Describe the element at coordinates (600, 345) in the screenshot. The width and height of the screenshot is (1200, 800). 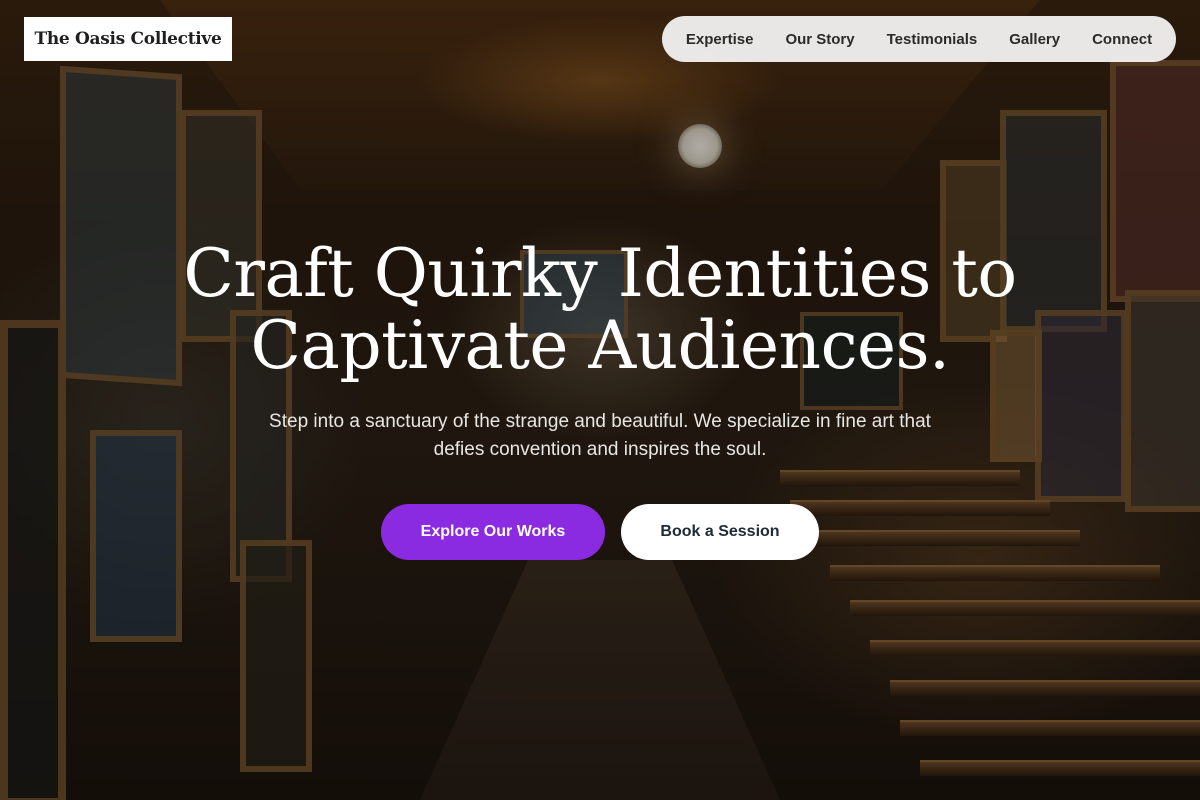
I see `headline-line-2: Captivate Audiences.` at that location.